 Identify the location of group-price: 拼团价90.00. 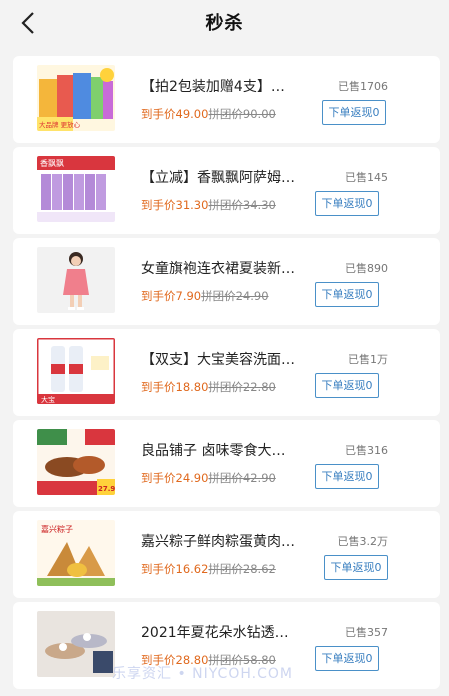
(242, 114).